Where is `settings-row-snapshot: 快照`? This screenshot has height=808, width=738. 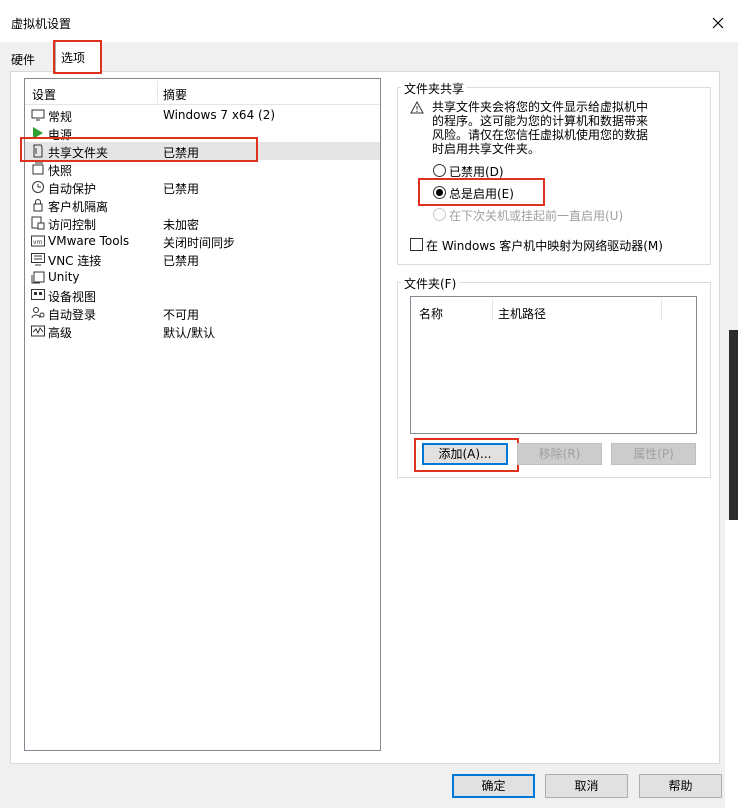
settings-row-snapshot: 快照 is located at coordinates (202, 169).